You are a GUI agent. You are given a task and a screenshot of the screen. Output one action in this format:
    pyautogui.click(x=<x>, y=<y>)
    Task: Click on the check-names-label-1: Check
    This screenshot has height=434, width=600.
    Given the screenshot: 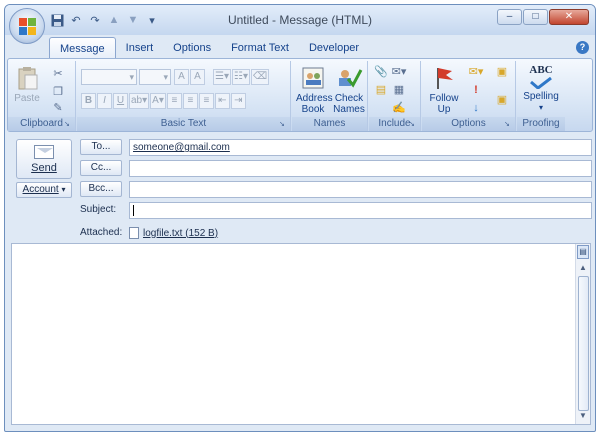 What is the action you would take?
    pyautogui.click(x=349, y=98)
    